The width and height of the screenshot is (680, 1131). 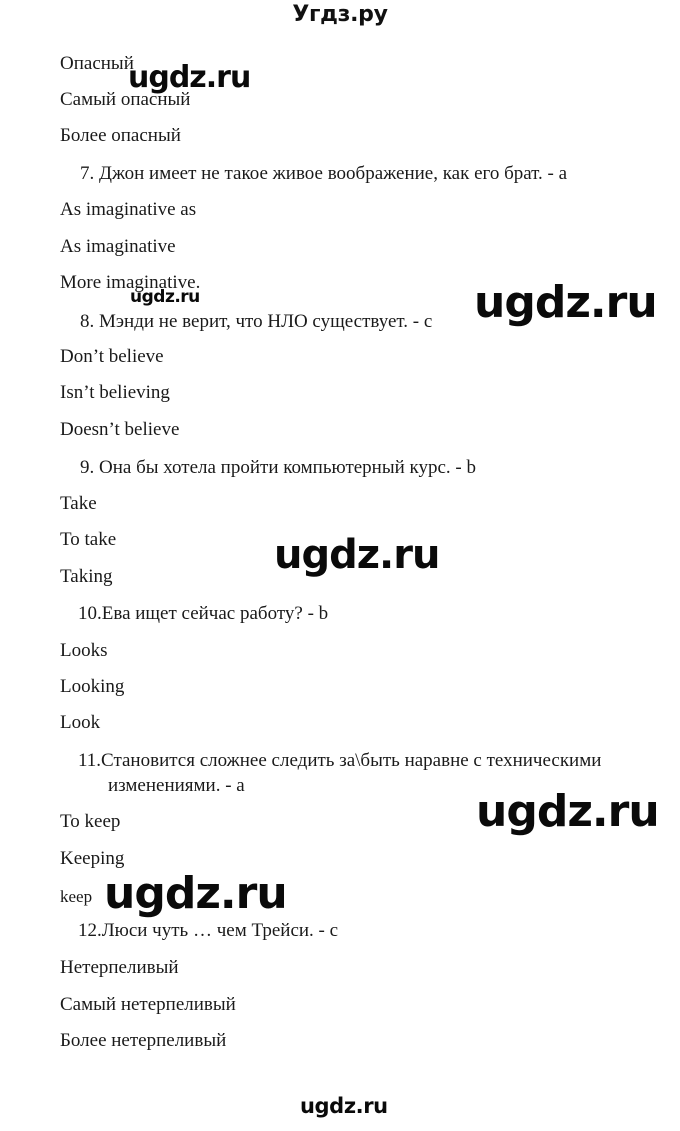 What do you see at coordinates (112, 356) in the screenshot?
I see `answer-option-line: Don’t believe` at bounding box center [112, 356].